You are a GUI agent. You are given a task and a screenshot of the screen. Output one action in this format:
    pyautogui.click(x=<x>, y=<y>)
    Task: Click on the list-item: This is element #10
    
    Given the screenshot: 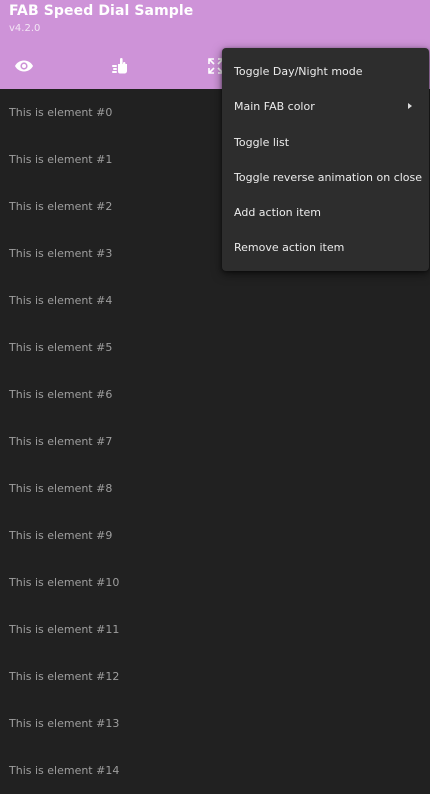 What is the action you would take?
    pyautogui.click(x=64, y=582)
    